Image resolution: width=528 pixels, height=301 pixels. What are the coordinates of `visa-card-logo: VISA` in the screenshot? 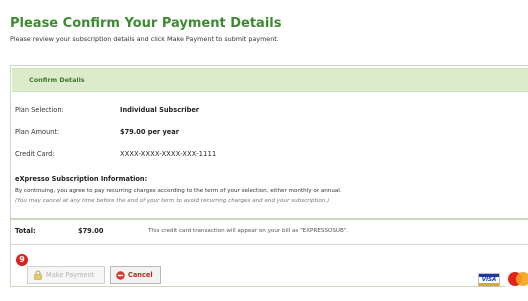 It's located at (489, 280).